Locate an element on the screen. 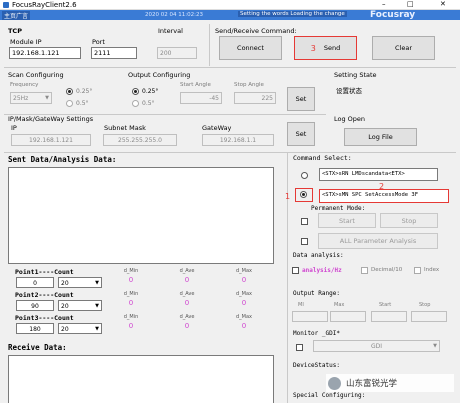  ipmask-label: IP/Mask/GateWay Settings is located at coordinates (51, 119).